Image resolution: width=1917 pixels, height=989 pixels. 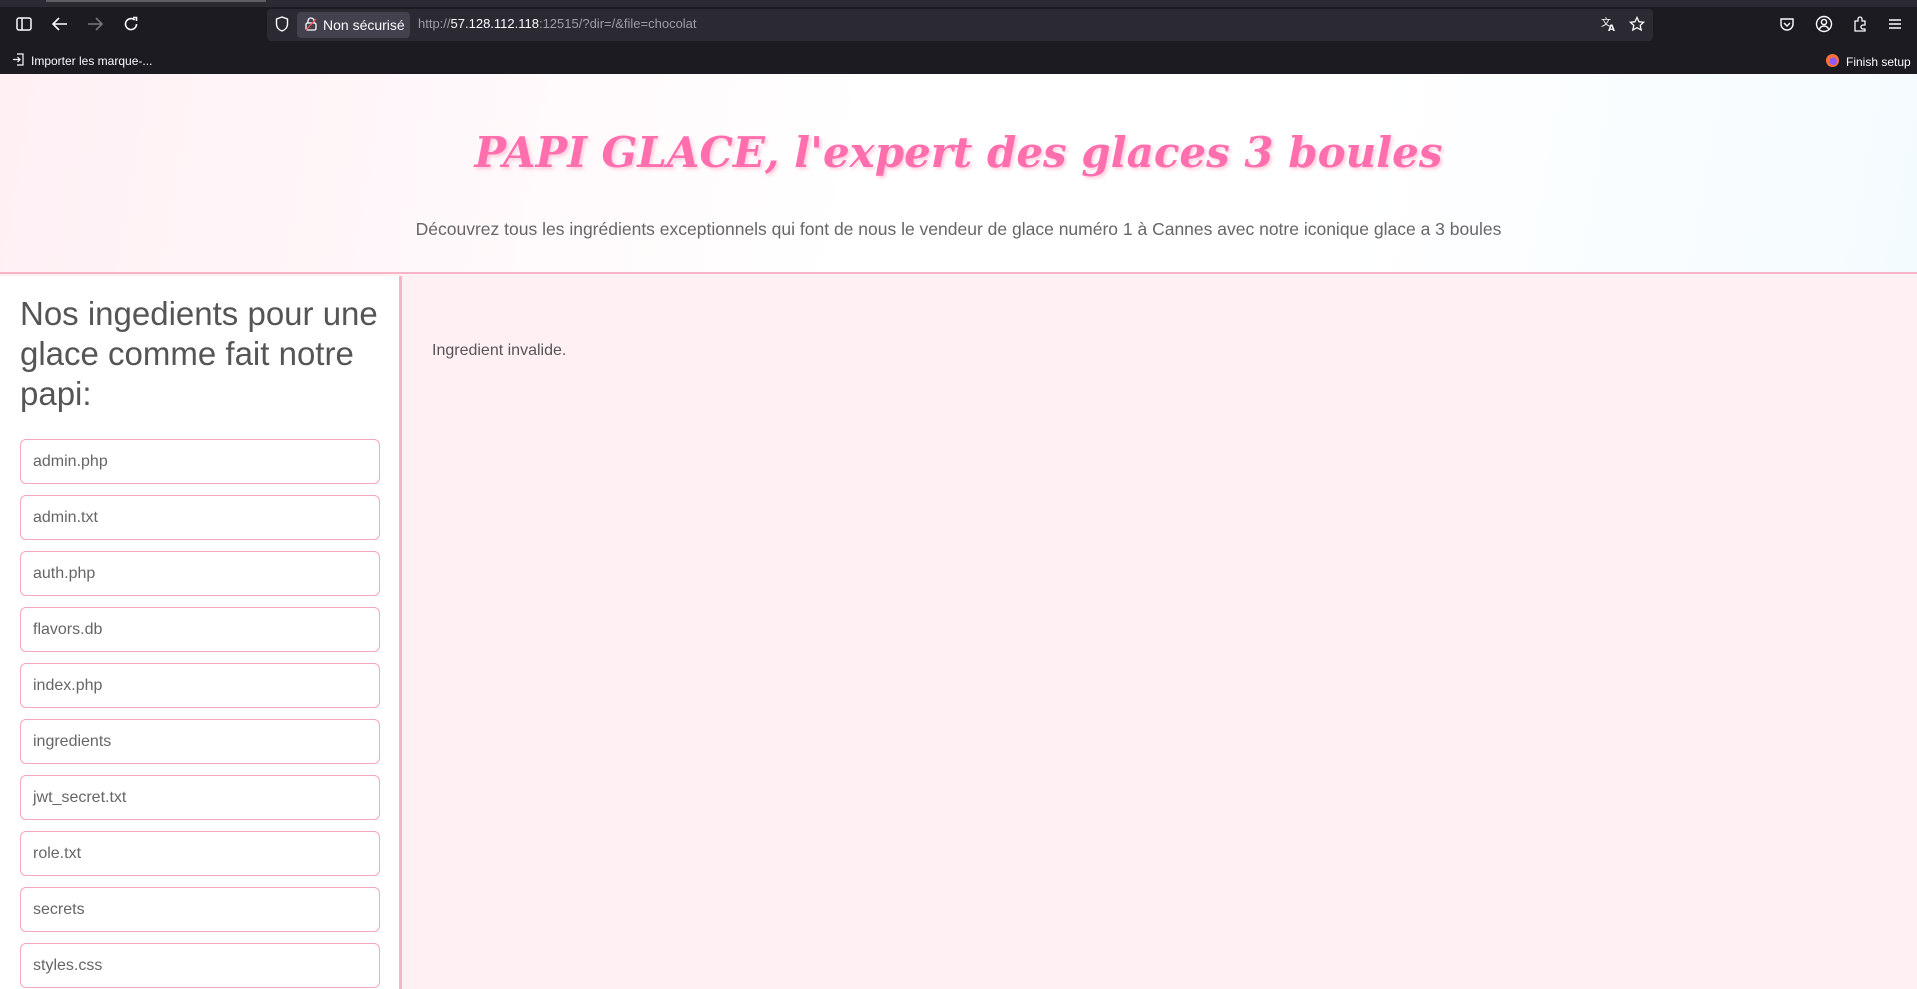 I want to click on page-title: PAPI GLACE, l'expert des glaces 3 boules, so click(x=958, y=152).